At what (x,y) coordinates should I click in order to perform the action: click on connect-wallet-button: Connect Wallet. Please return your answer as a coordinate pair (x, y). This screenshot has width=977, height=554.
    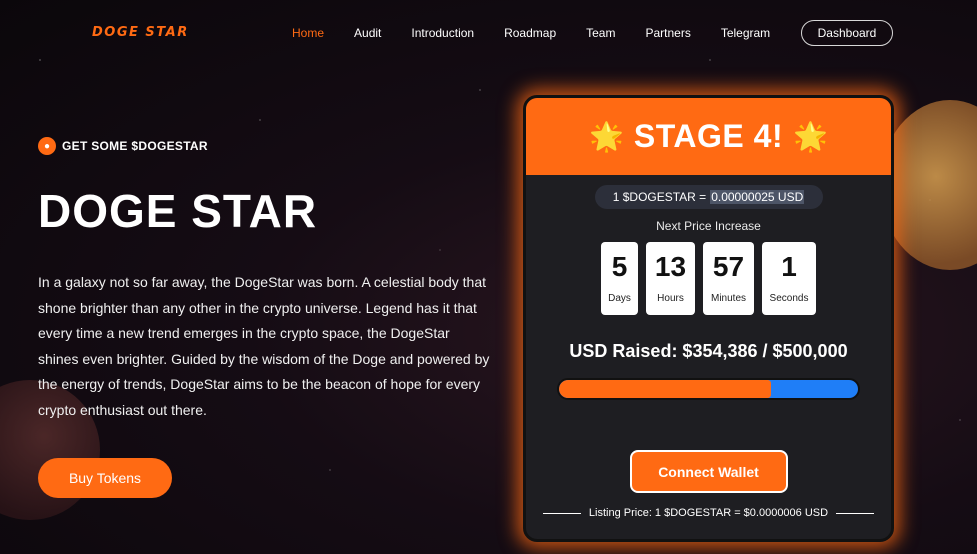
    Looking at the image, I should click on (708, 471).